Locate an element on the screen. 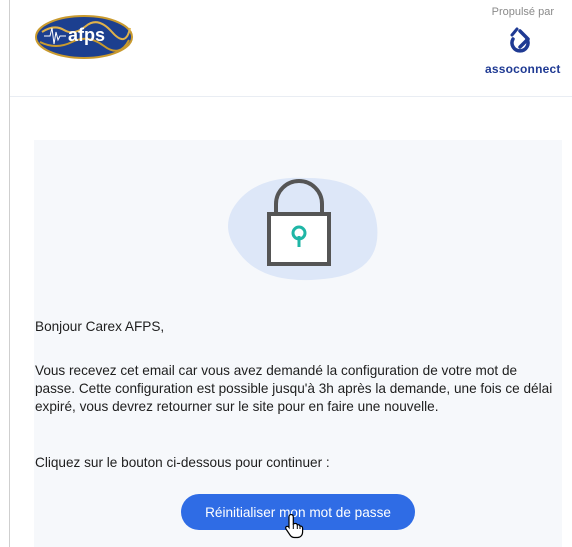  afps-logo-text: afps is located at coordinates (86, 35).